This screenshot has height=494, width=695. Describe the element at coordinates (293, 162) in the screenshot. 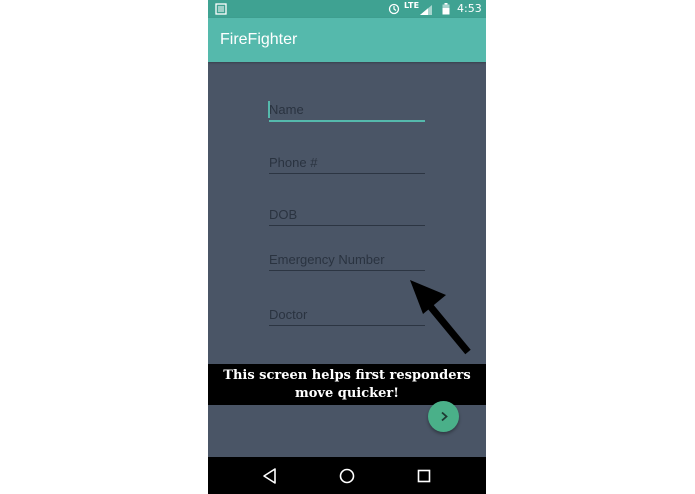

I see `phone-field-hint: Phone #` at that location.